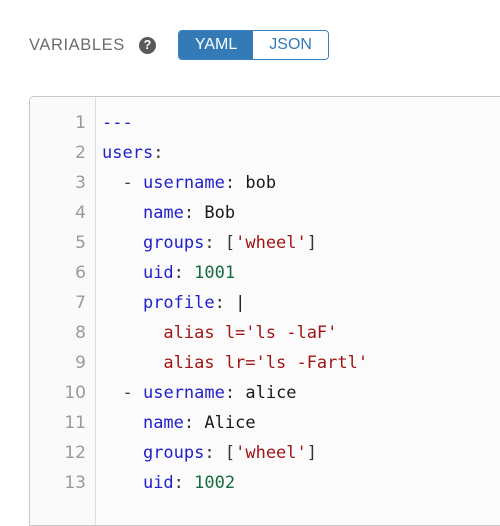 The height and width of the screenshot is (526, 500). I want to click on line-number: 5, so click(80, 243).